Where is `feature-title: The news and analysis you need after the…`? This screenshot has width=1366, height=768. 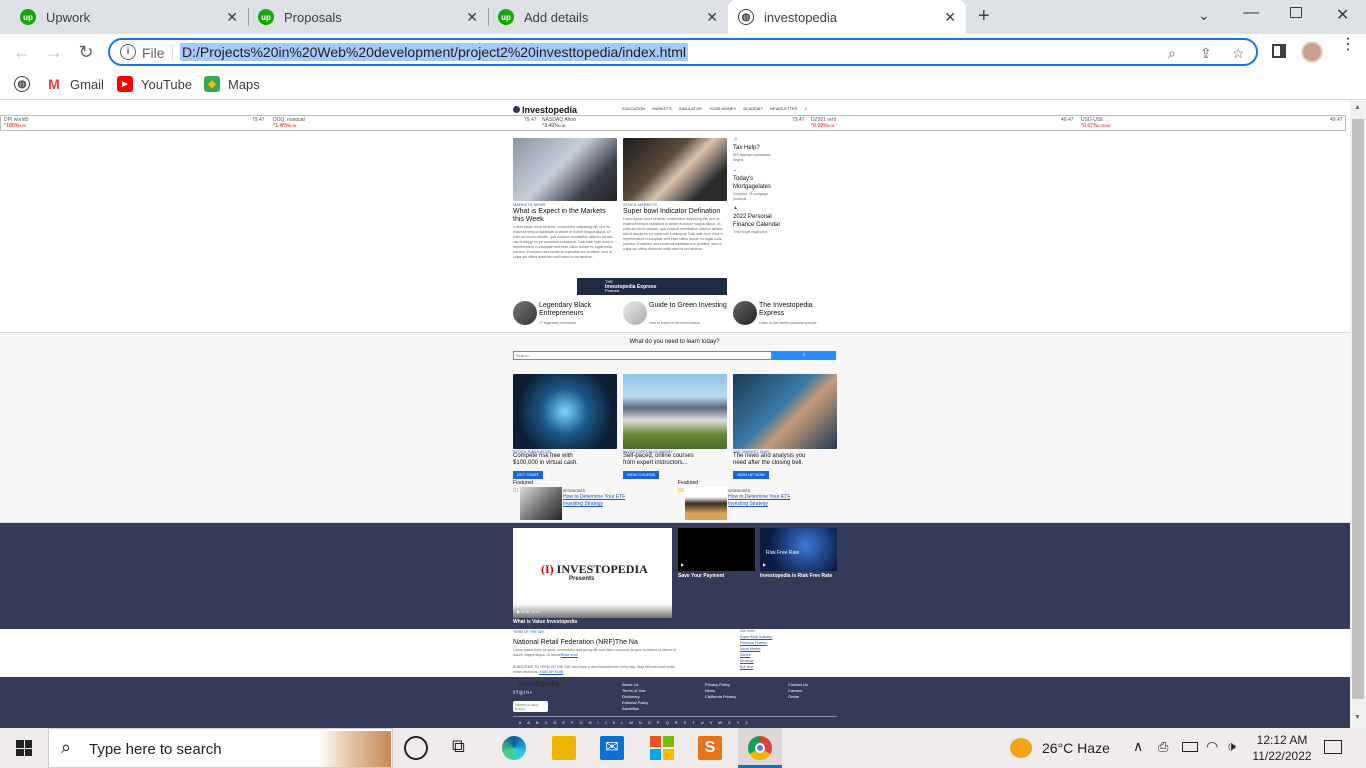
feature-title: The news and analysis you need after the… is located at coordinates (773, 460).